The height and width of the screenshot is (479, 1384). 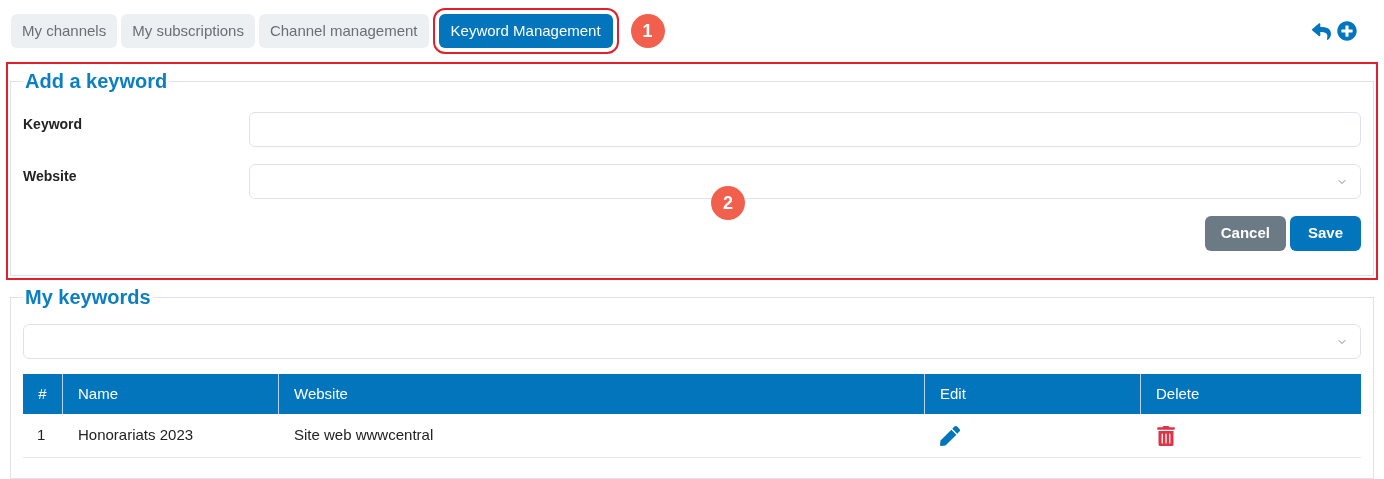 I want to click on tab: Channel management, so click(x=343, y=31).